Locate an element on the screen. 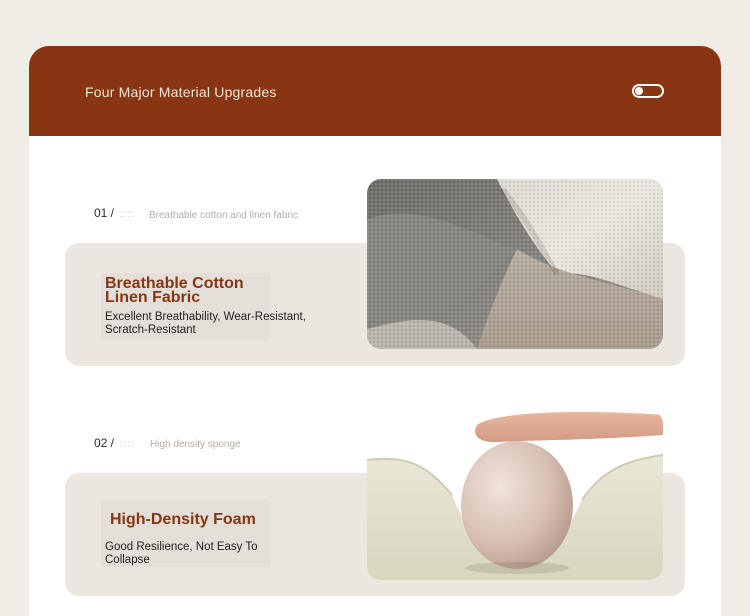 This screenshot has height=616, width=750. feature-2-ghost-text: :::: is located at coordinates (128, 444).